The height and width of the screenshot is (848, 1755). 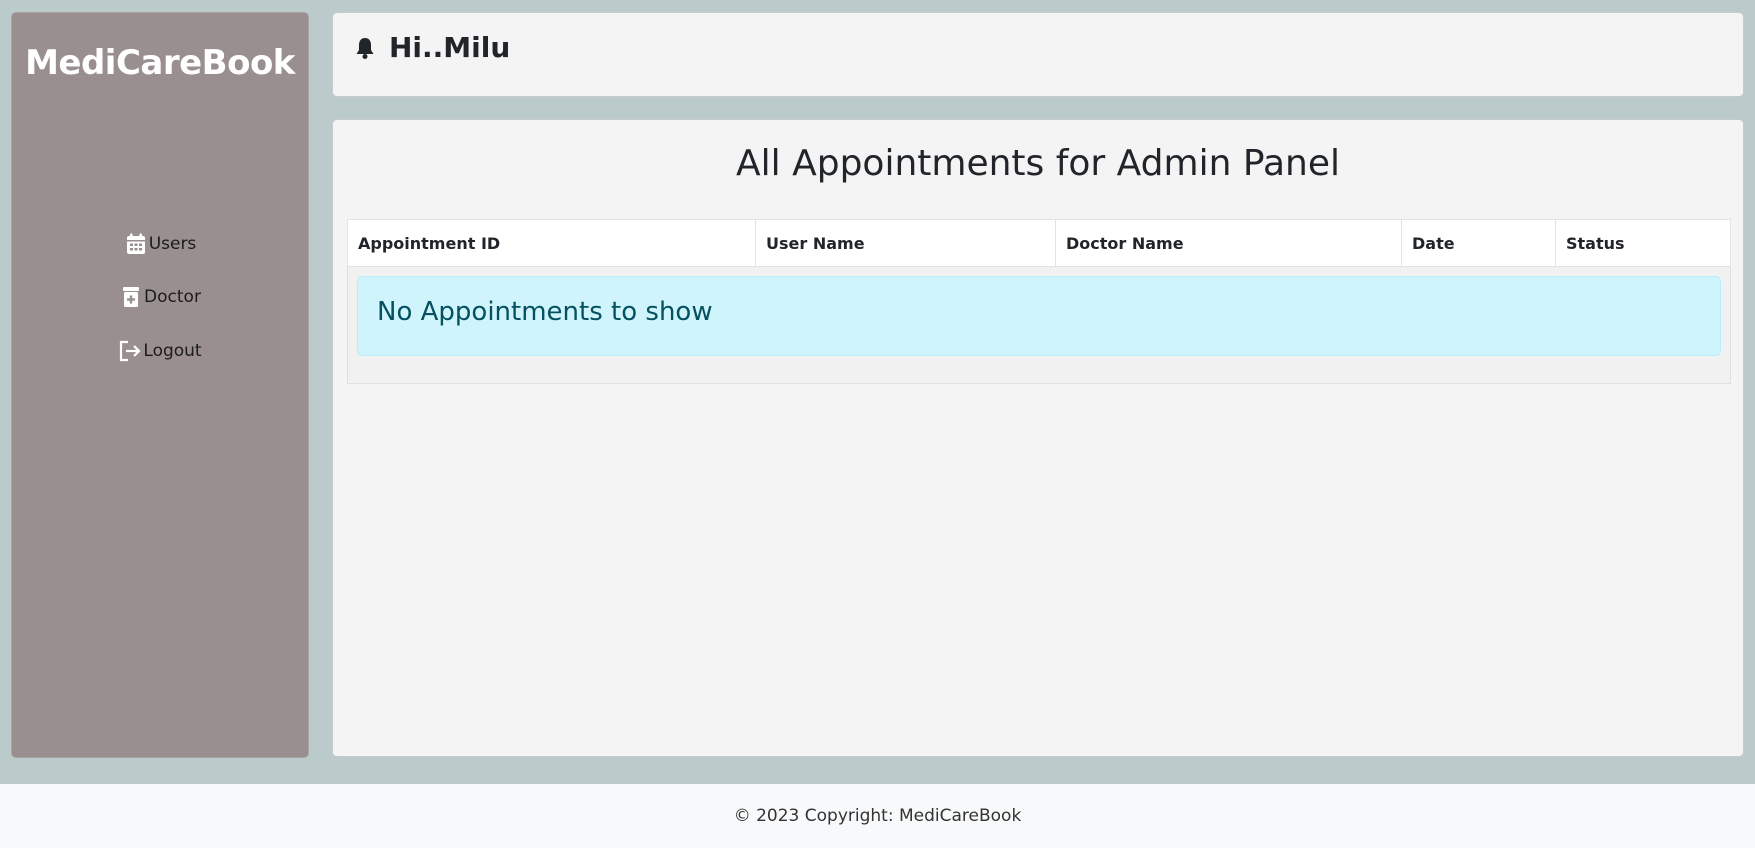 I want to click on table-row: No Appointments to show, so click(x=1039, y=325).